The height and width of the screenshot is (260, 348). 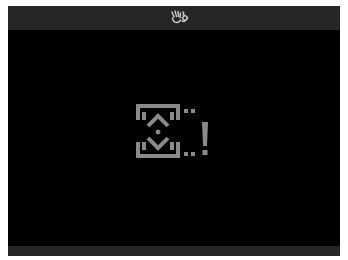 I want to click on scroll-up-down-warning-icon, so click(x=172, y=131).